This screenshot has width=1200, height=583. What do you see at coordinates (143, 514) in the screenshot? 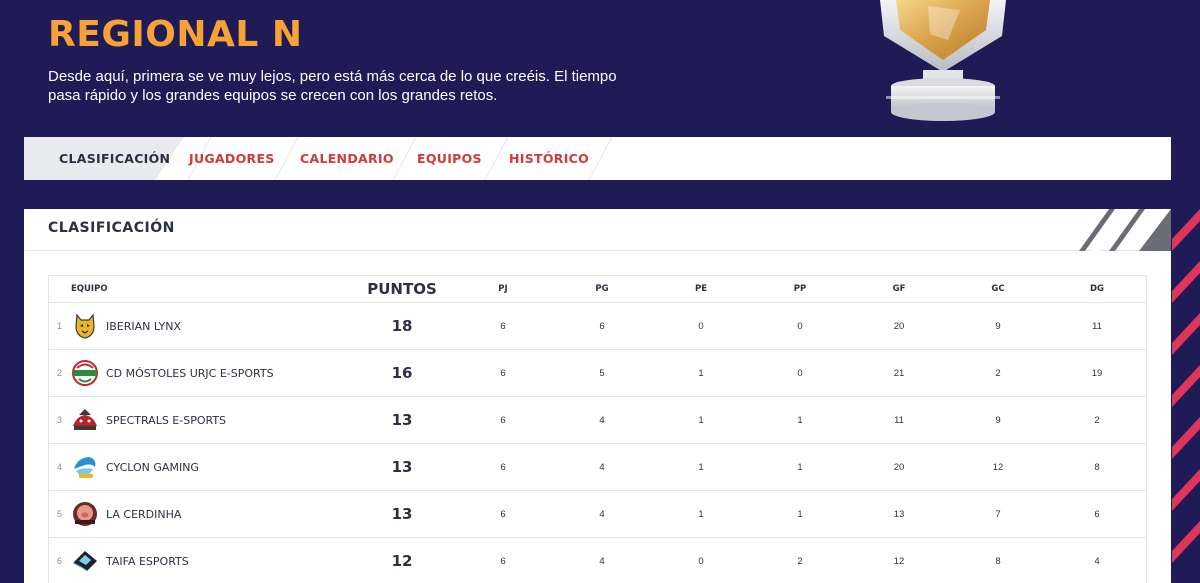
I see `team-name: LA CERDINHA` at bounding box center [143, 514].